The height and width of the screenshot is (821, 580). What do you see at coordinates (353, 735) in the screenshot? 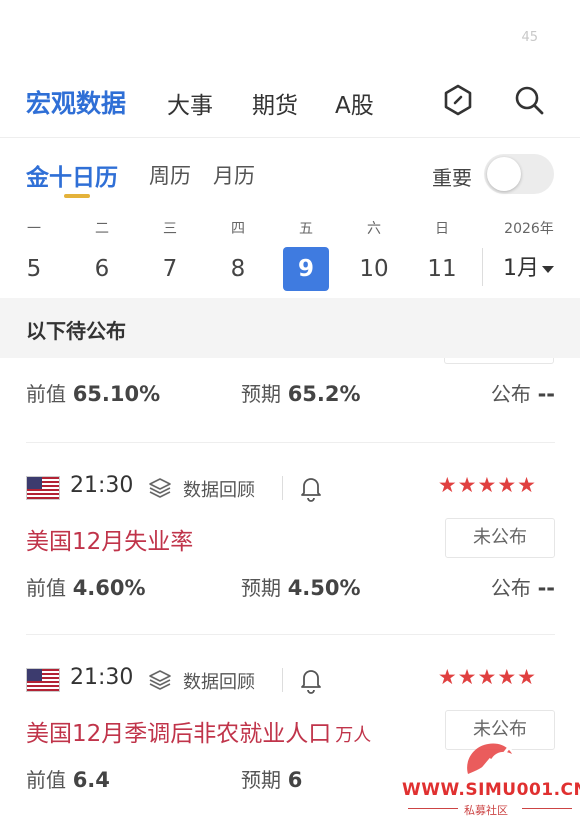
I see `event-unit: 万人` at bounding box center [353, 735].